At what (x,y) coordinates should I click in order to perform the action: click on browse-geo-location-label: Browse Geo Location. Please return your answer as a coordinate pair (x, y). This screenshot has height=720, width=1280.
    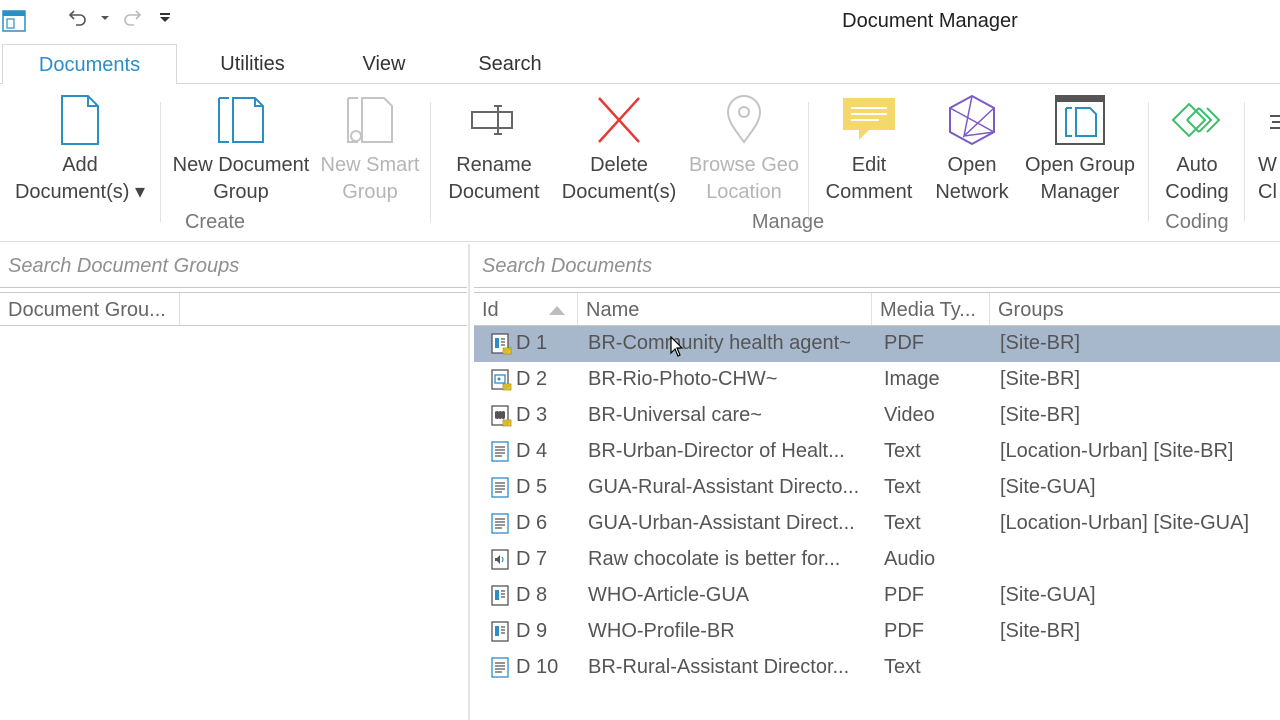
    Looking at the image, I should click on (744, 178).